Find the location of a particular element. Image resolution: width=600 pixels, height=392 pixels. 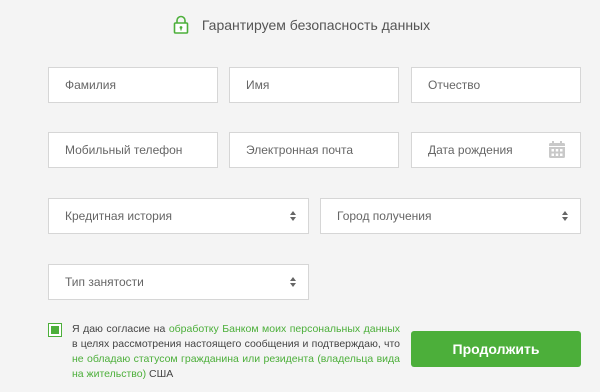

consent-checkbox is located at coordinates (55, 330).